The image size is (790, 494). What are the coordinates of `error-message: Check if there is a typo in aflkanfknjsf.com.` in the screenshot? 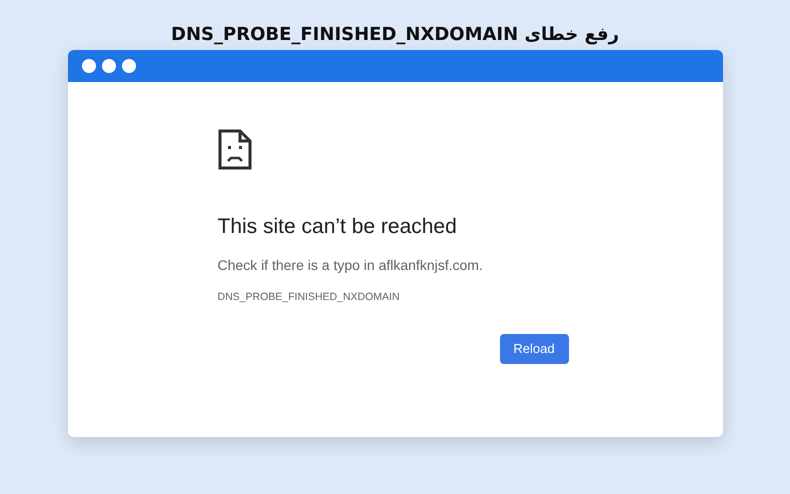 It's located at (351, 265).